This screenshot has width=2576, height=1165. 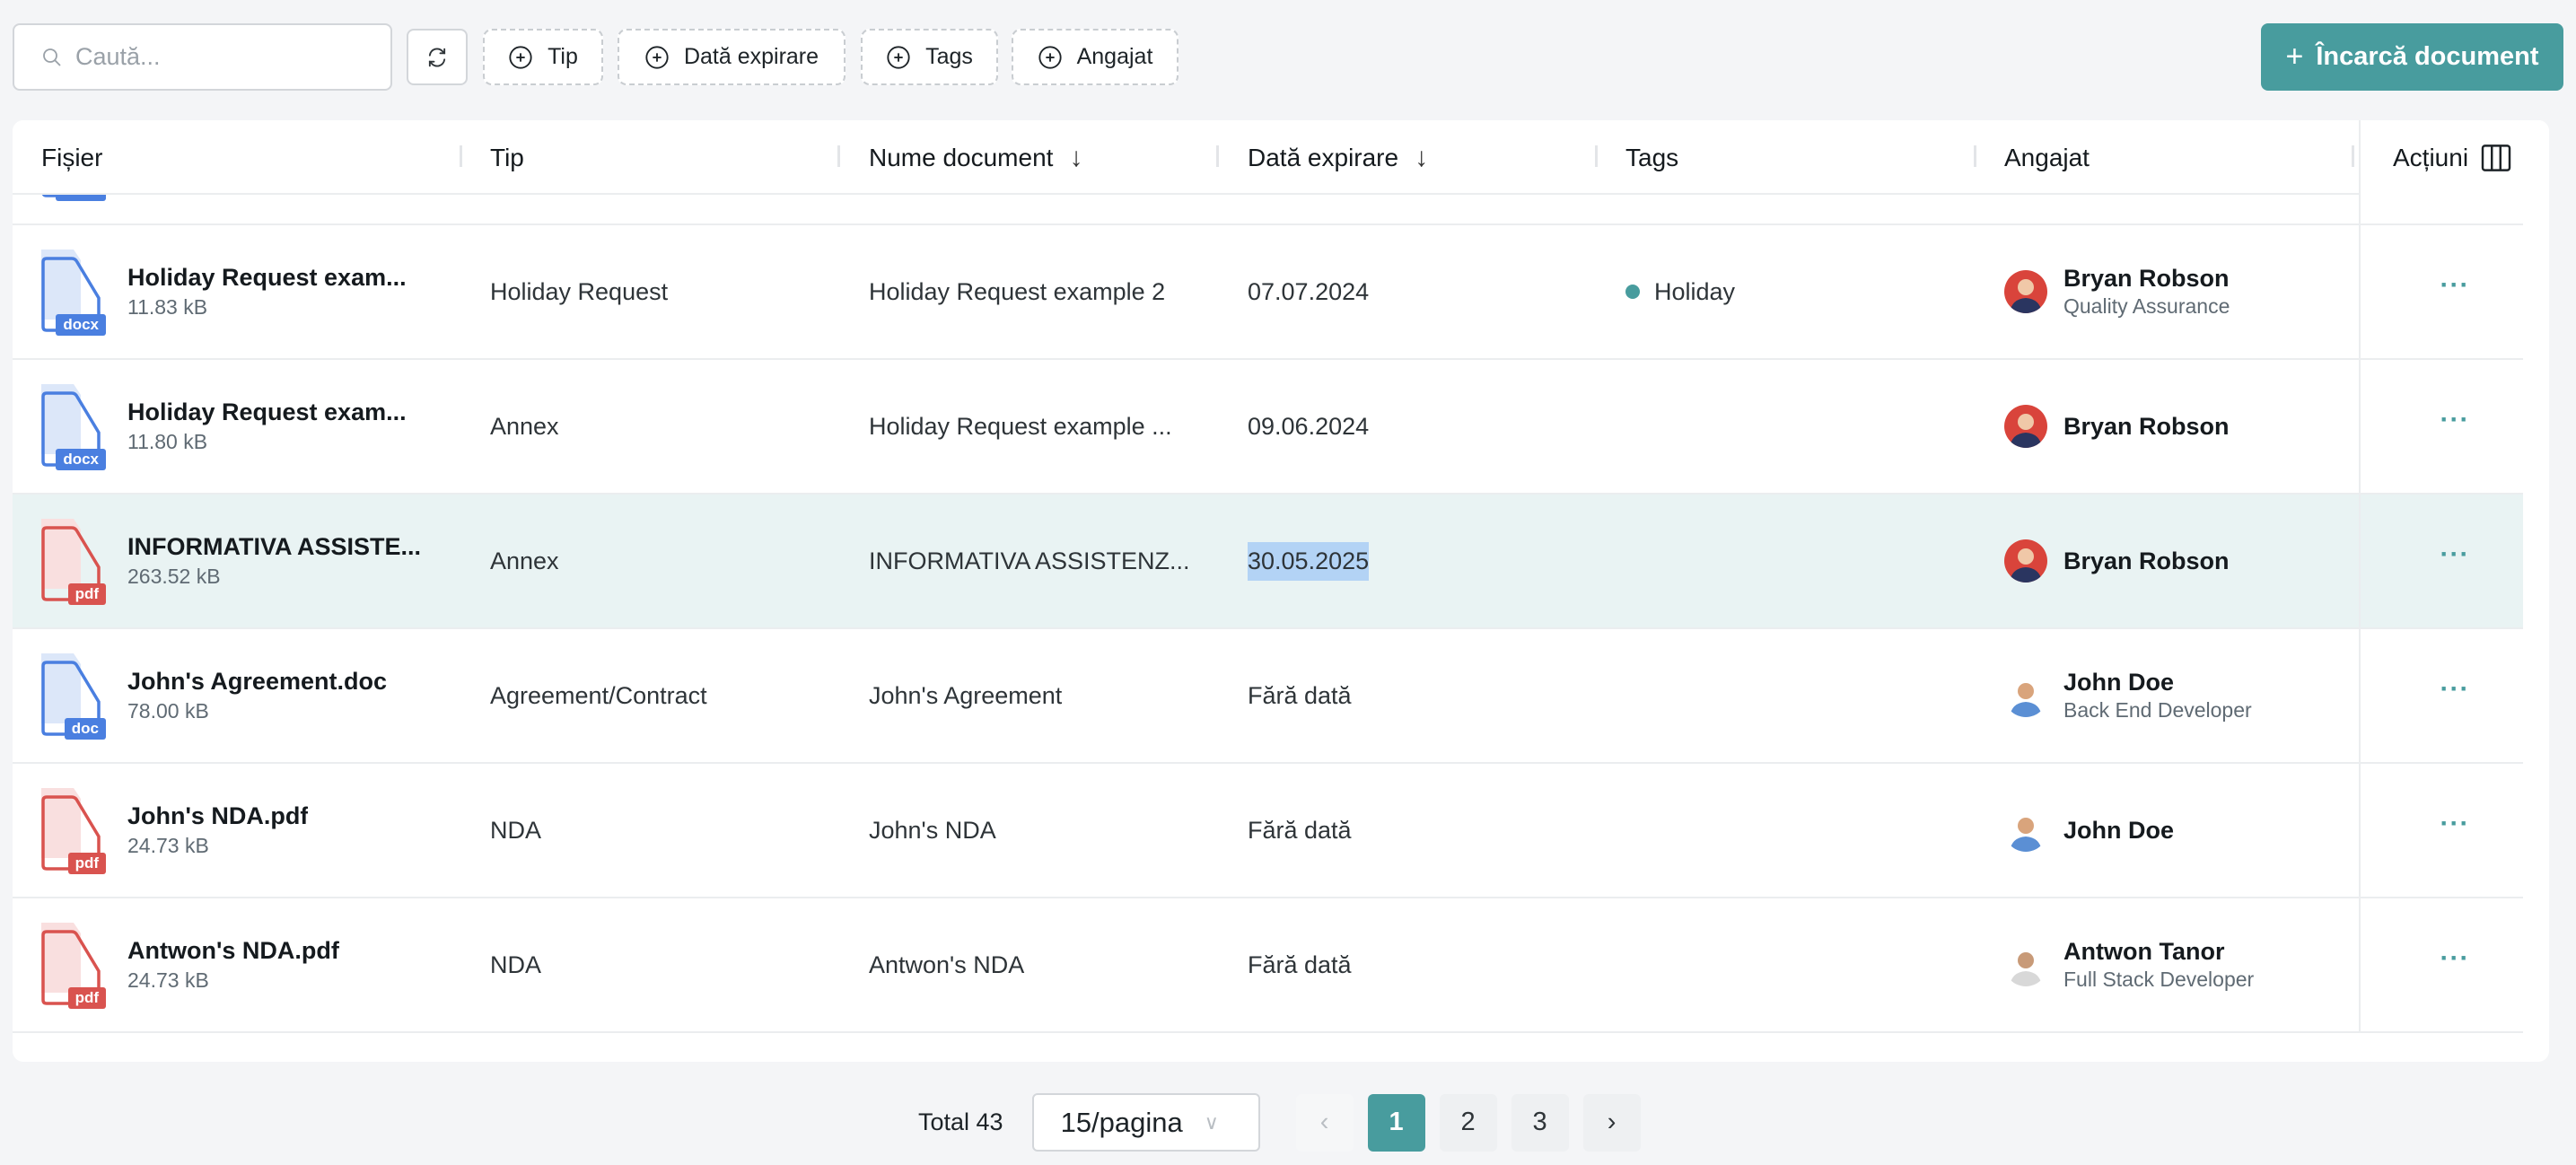 What do you see at coordinates (2427, 56) in the screenshot?
I see `upload-label: Încarcă document` at bounding box center [2427, 56].